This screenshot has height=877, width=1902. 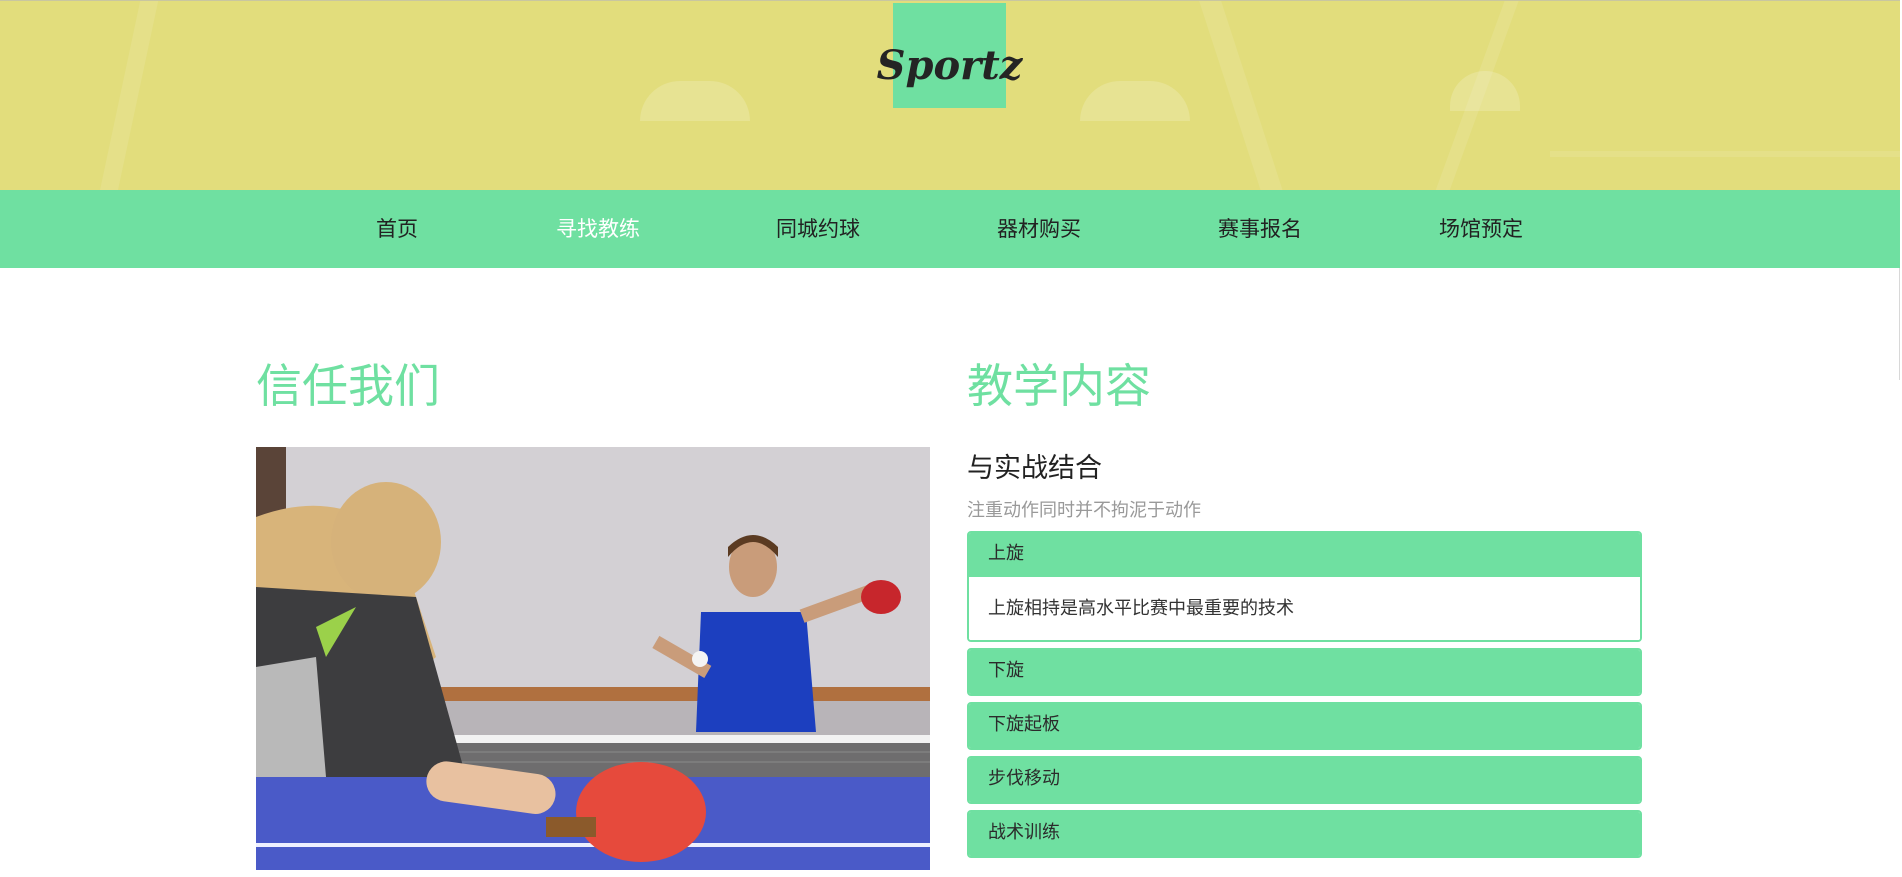 I want to click on accordion-body-topspin: 上旋相持是高水平比赛中最重要的技术, so click(x=1304, y=608).